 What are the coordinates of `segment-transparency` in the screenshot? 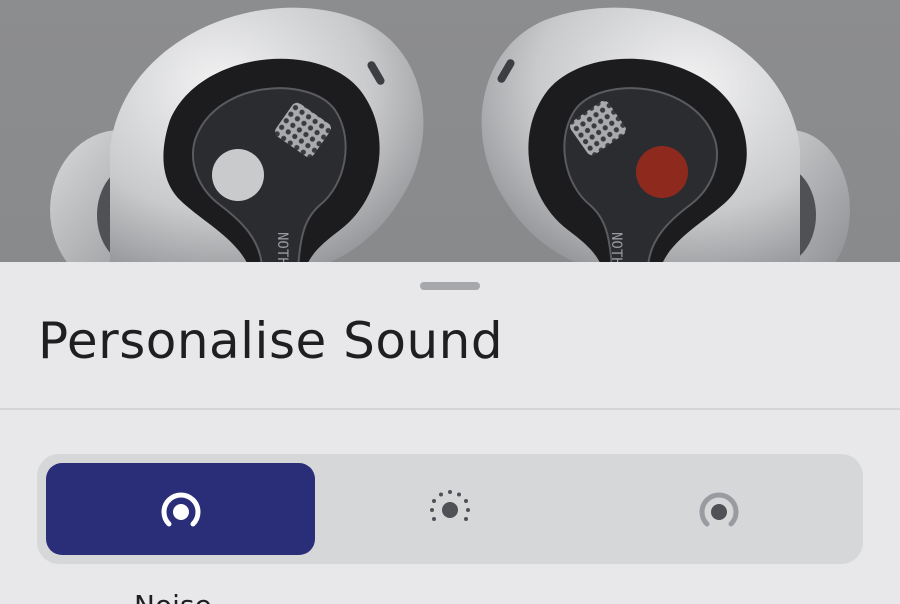 It's located at (449, 509).